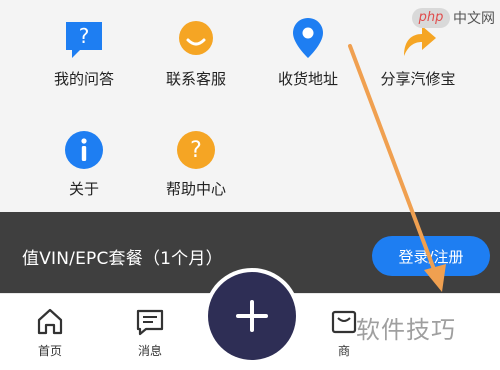 Image resolution: width=500 pixels, height=370 pixels. I want to click on watermark-text: 中文网, so click(474, 19).